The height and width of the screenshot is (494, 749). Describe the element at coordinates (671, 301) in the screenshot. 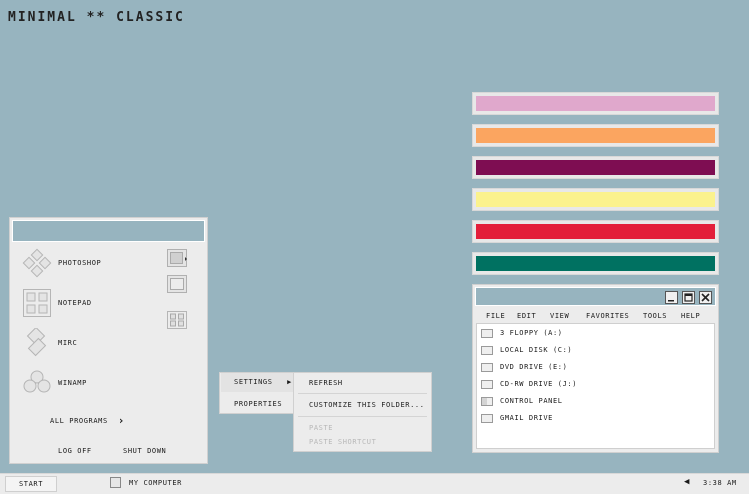

I see `minimize-icon` at that location.